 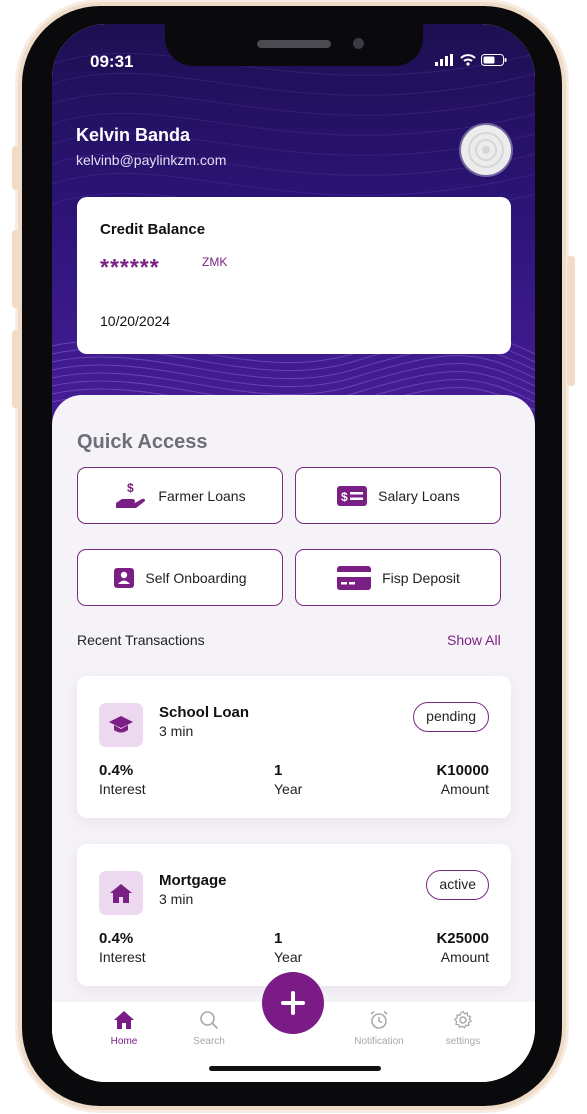 I want to click on silent-switch, so click(x=16, y=168).